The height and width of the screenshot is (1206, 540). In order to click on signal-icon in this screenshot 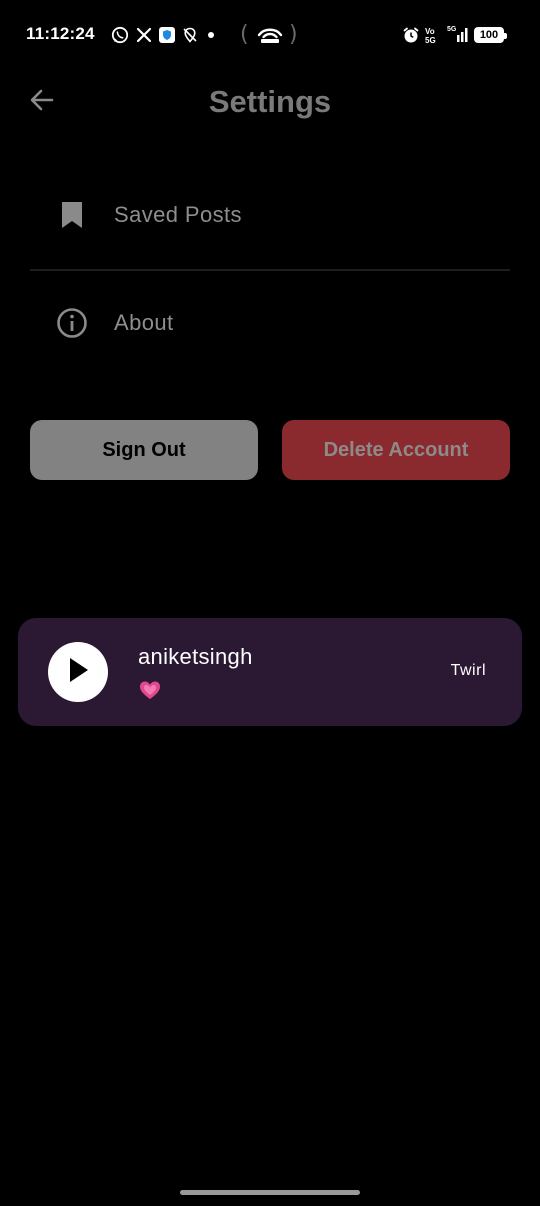, I will do `click(459, 35)`.